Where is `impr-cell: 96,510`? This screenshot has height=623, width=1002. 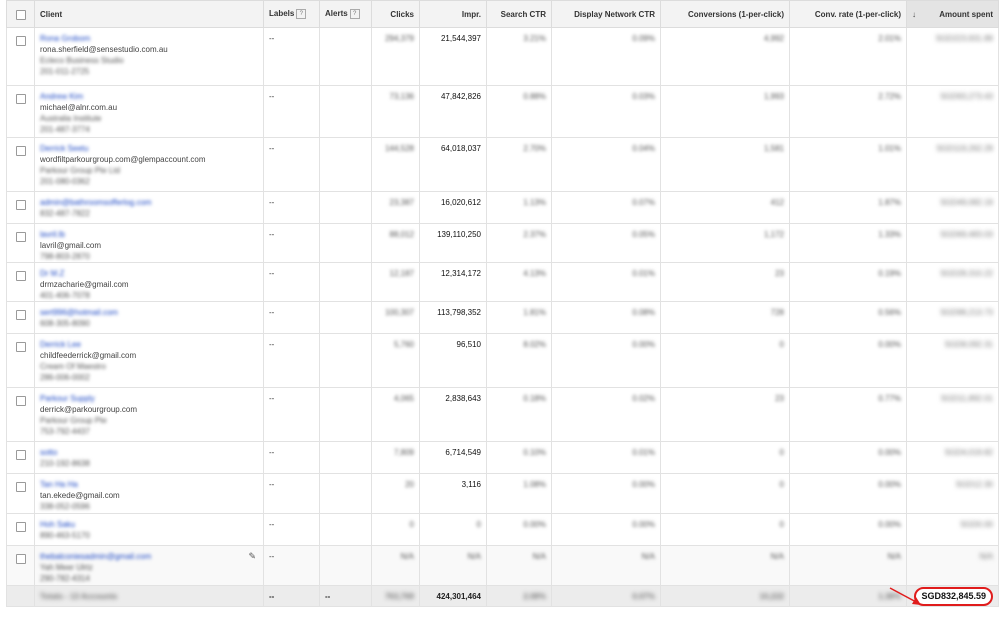 impr-cell: 96,510 is located at coordinates (453, 360).